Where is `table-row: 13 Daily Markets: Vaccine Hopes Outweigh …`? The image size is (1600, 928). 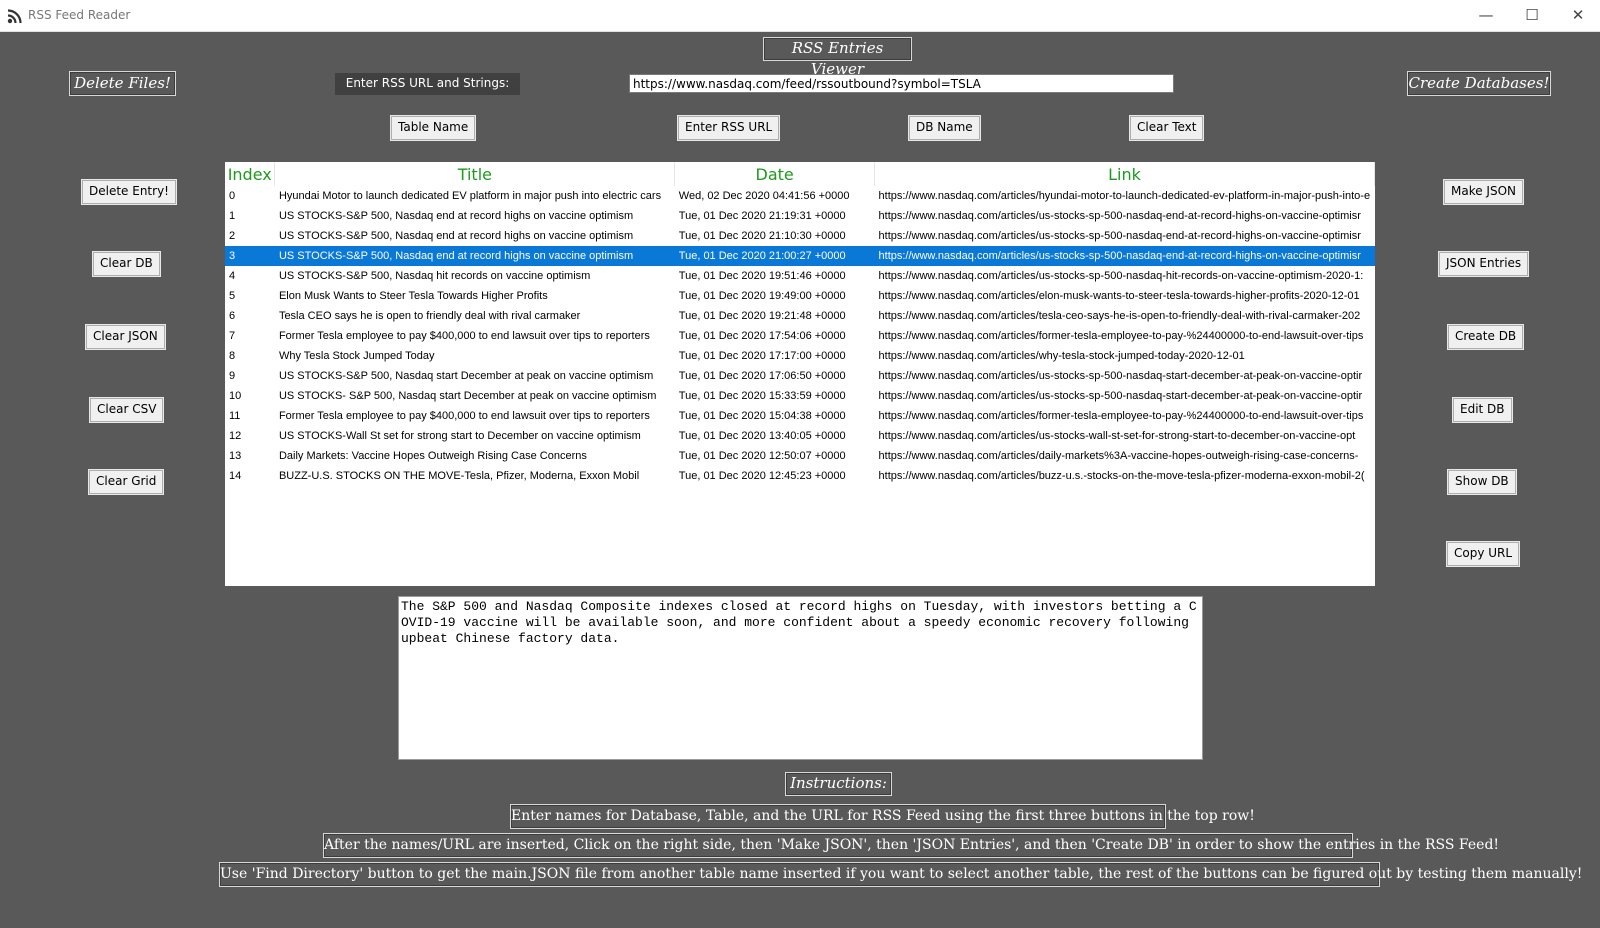 table-row: 13 Daily Markets: Vaccine Hopes Outweigh … is located at coordinates (800, 456).